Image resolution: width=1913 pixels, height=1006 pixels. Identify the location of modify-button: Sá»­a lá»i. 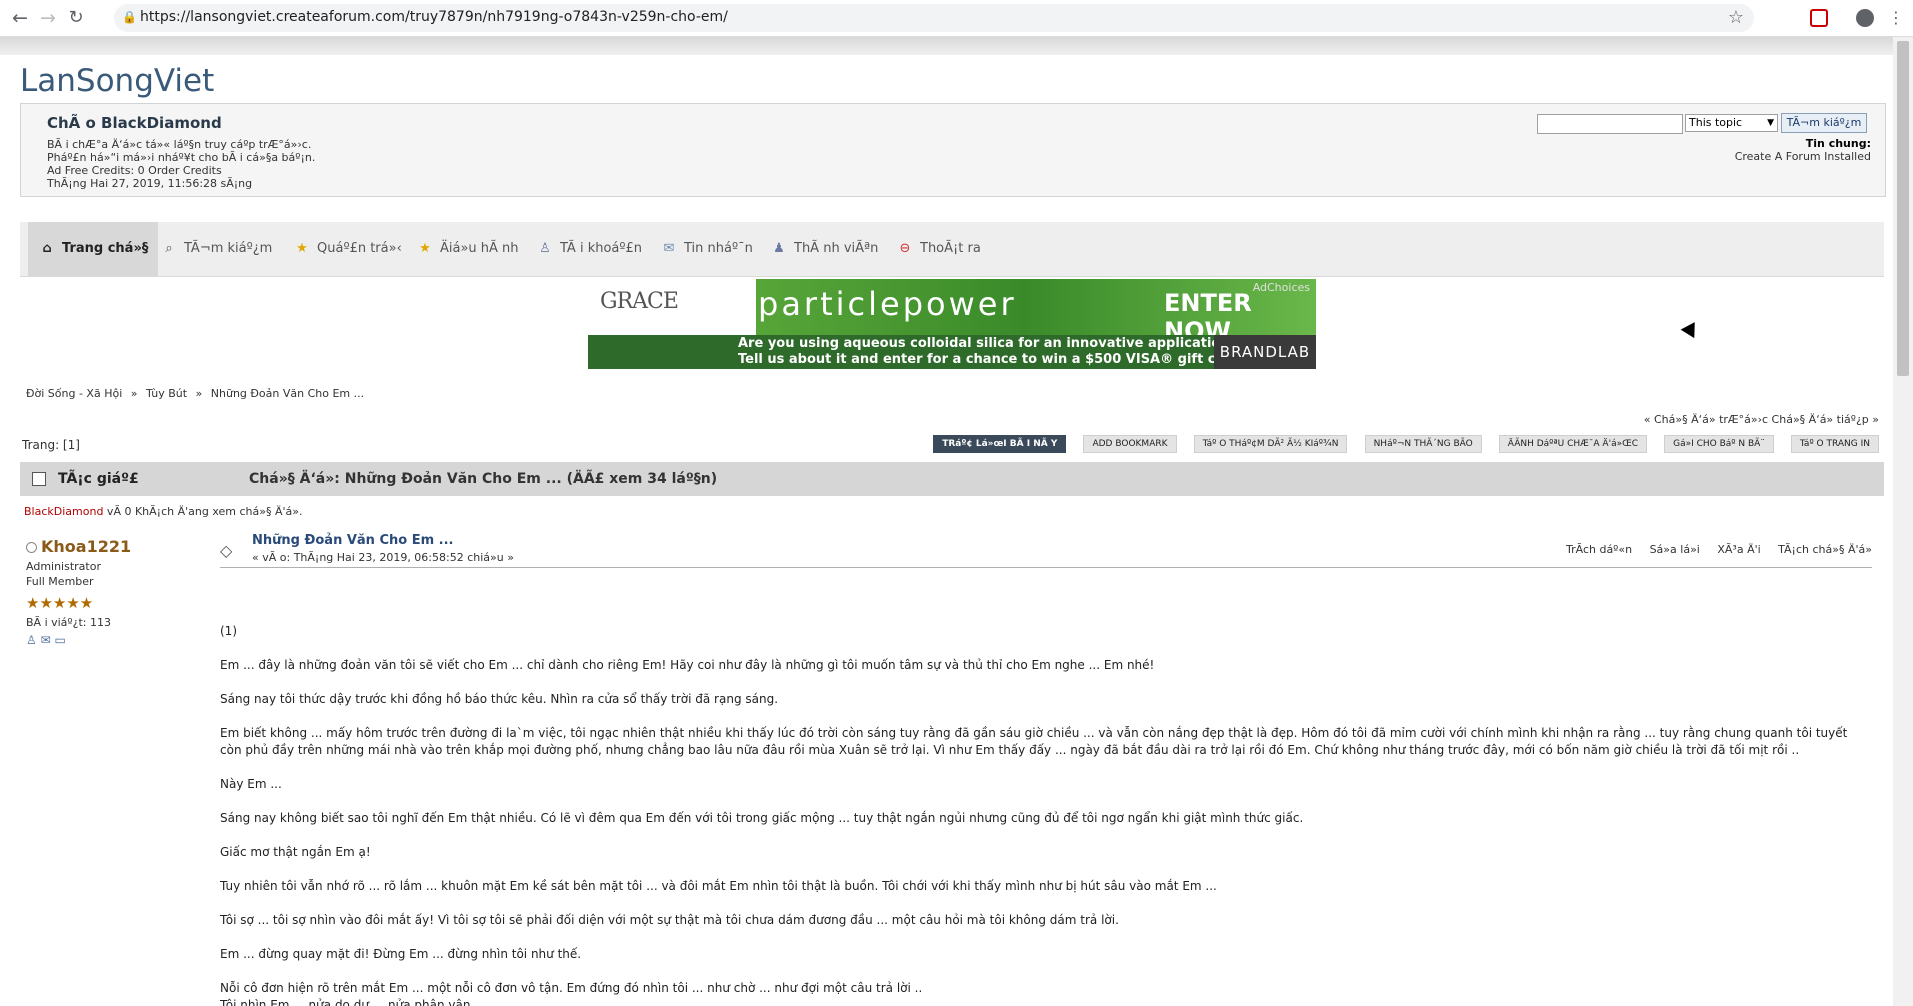
(1675, 549).